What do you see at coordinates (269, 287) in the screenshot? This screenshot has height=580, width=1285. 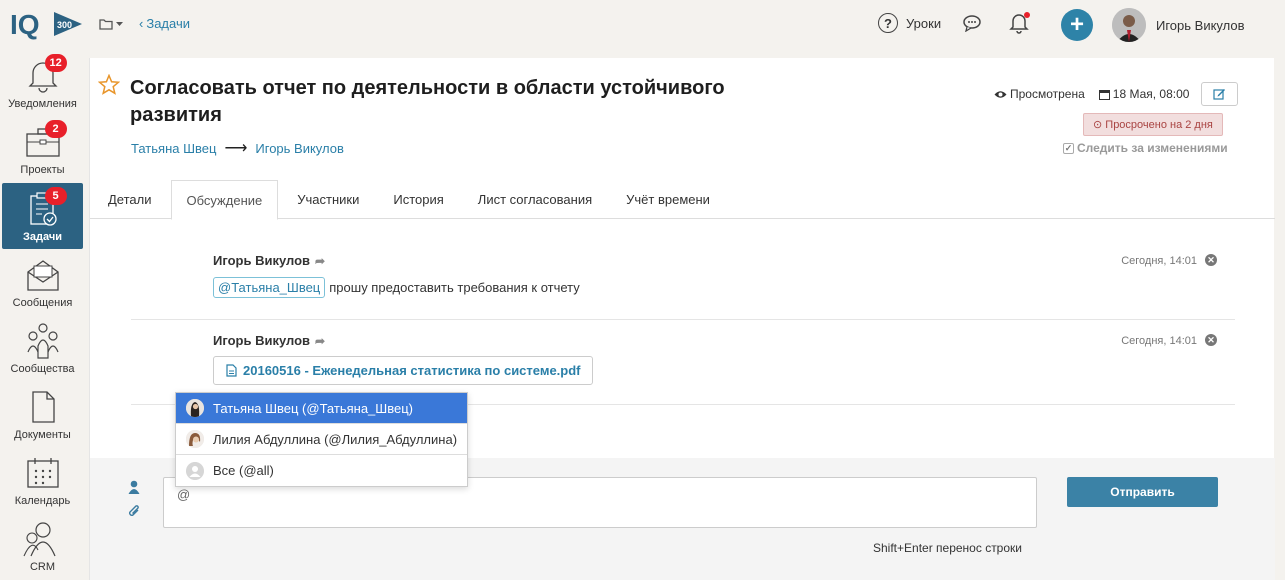 I see `mention-tag: @Татьяна_Швец` at bounding box center [269, 287].